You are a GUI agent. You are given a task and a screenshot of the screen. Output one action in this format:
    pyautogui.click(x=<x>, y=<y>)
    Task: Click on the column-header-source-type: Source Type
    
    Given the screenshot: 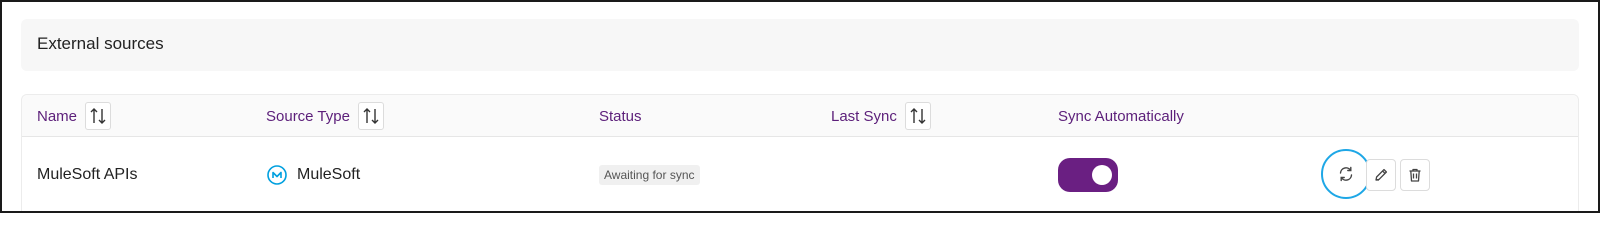 What is the action you would take?
    pyautogui.click(x=325, y=116)
    